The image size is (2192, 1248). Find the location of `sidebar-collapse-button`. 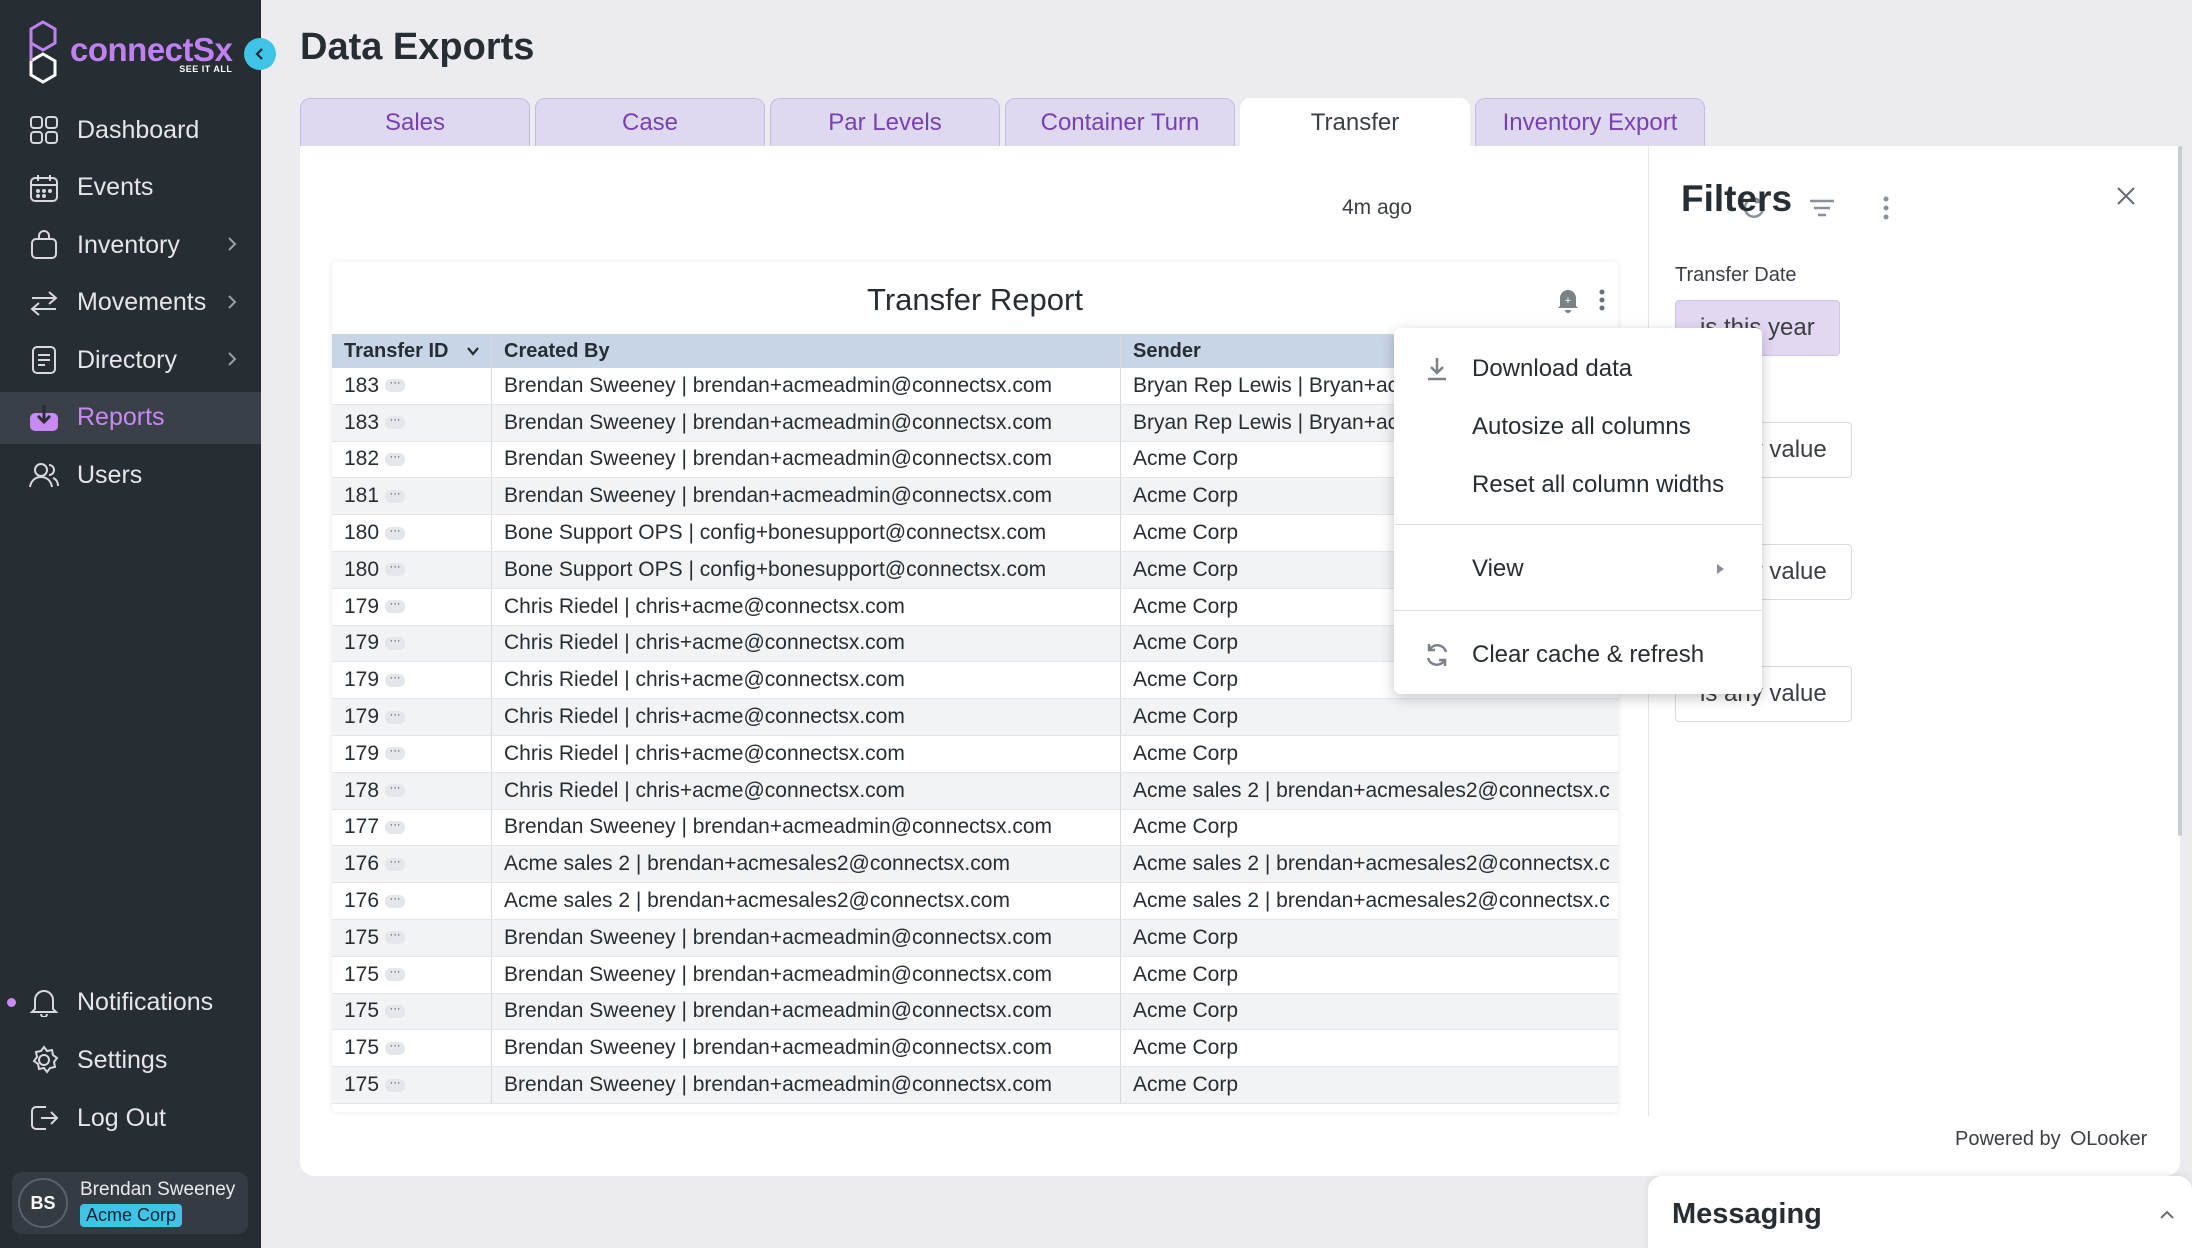

sidebar-collapse-button is located at coordinates (260, 54).